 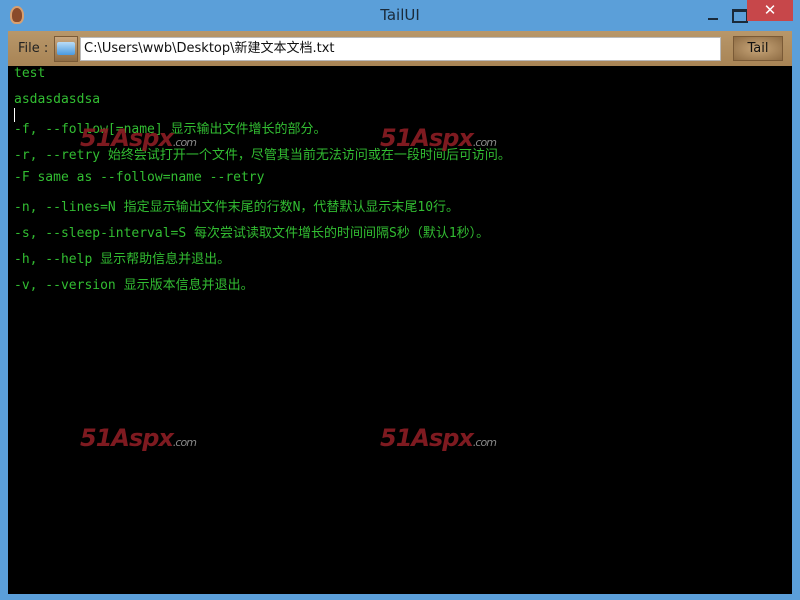 I want to click on window-title: TailUI, so click(x=400, y=15).